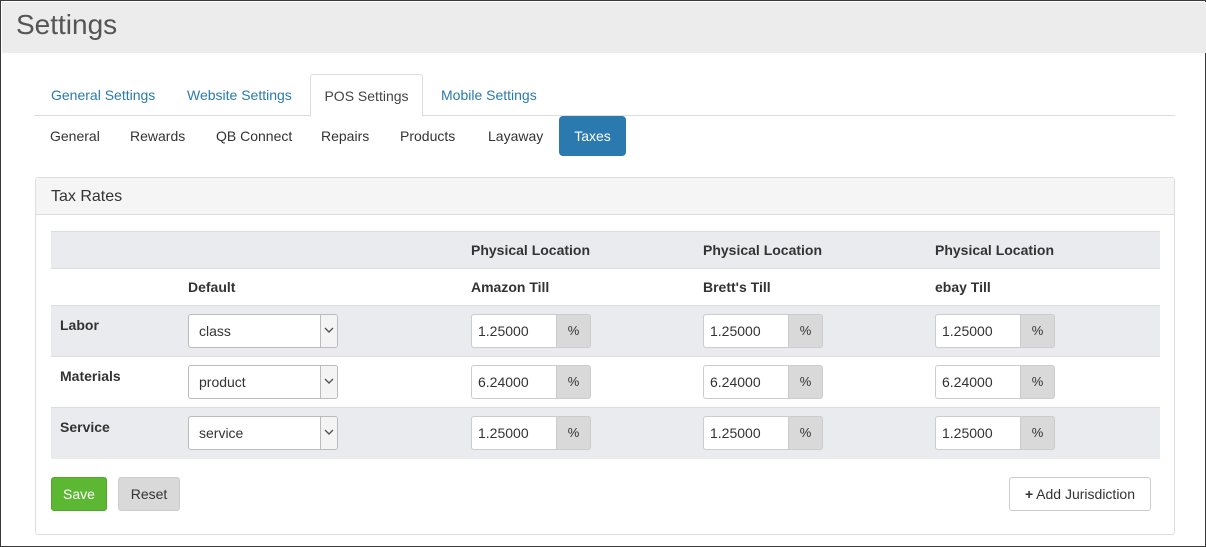 This screenshot has height=547, width=1206. I want to click on save-button: Save, so click(79, 494).